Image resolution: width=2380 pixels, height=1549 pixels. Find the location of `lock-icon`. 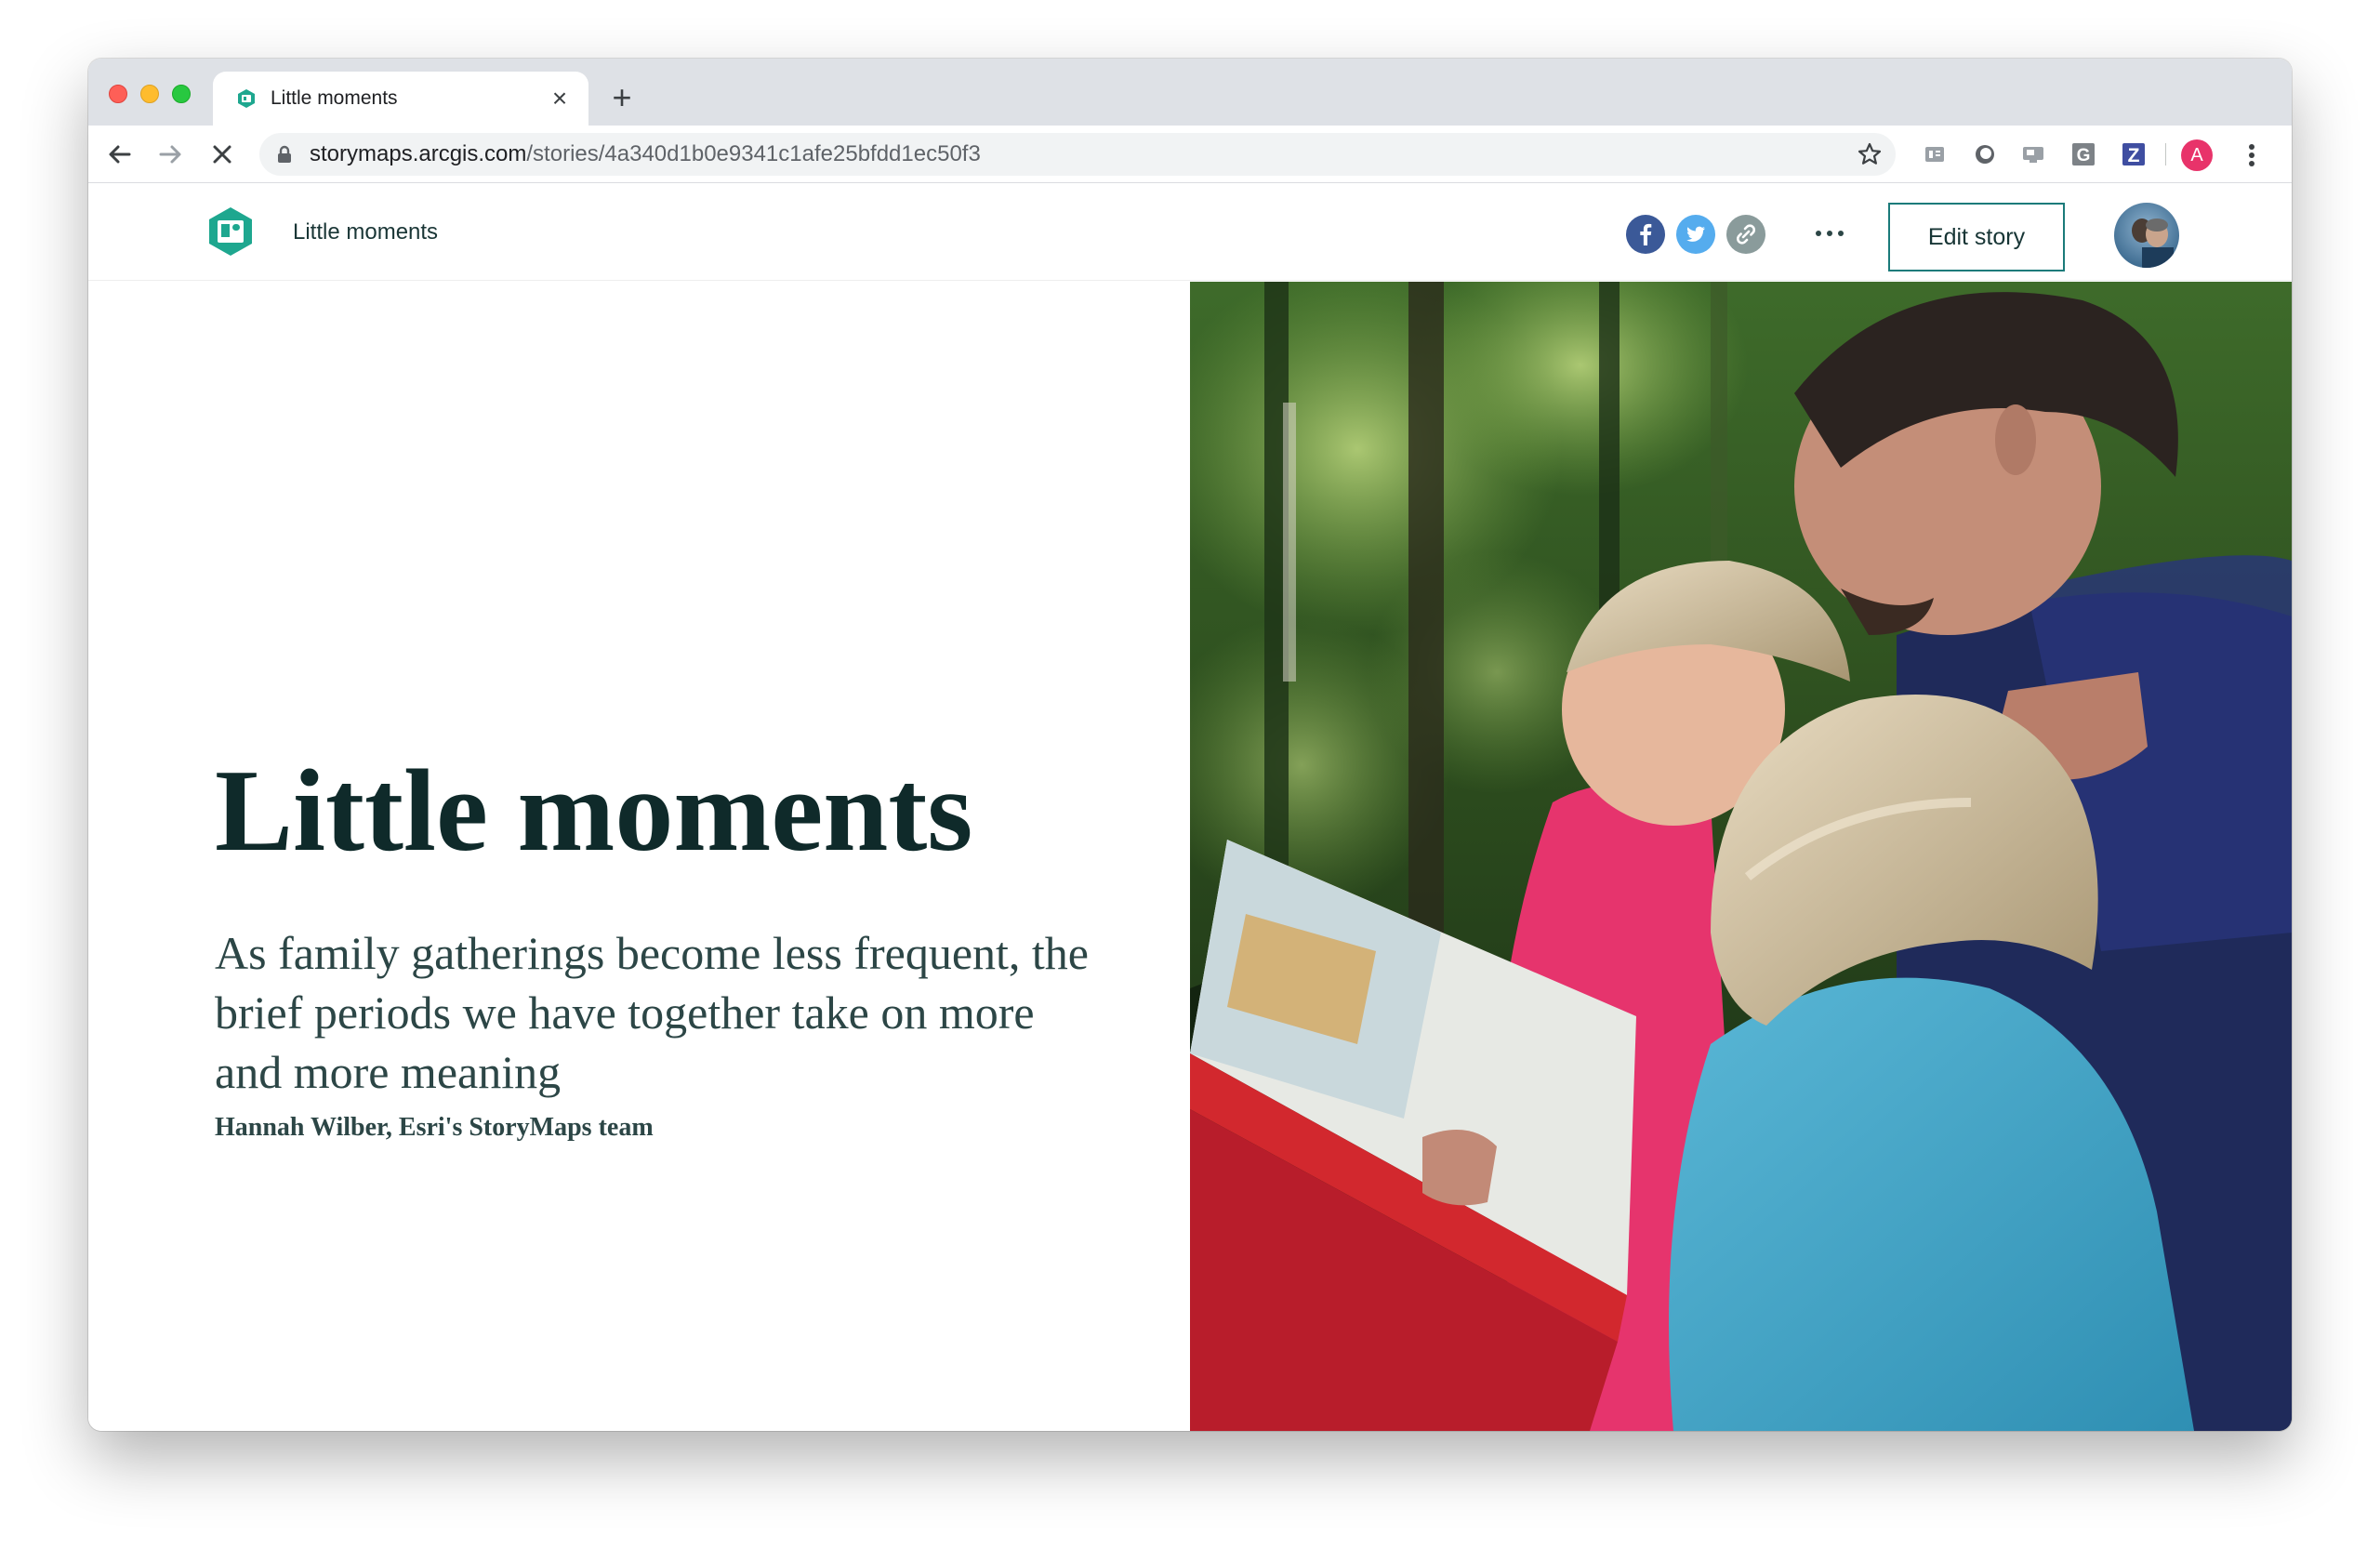

lock-icon is located at coordinates (284, 154).